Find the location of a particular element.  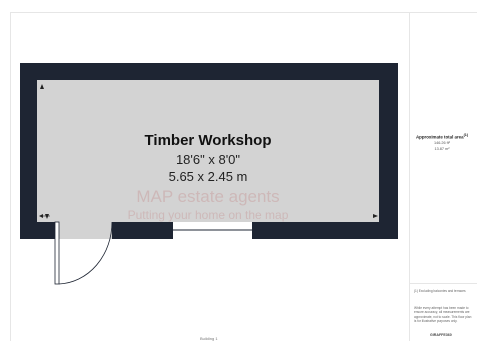

watermark-line1: MAP estate agents is located at coordinates (207, 196).